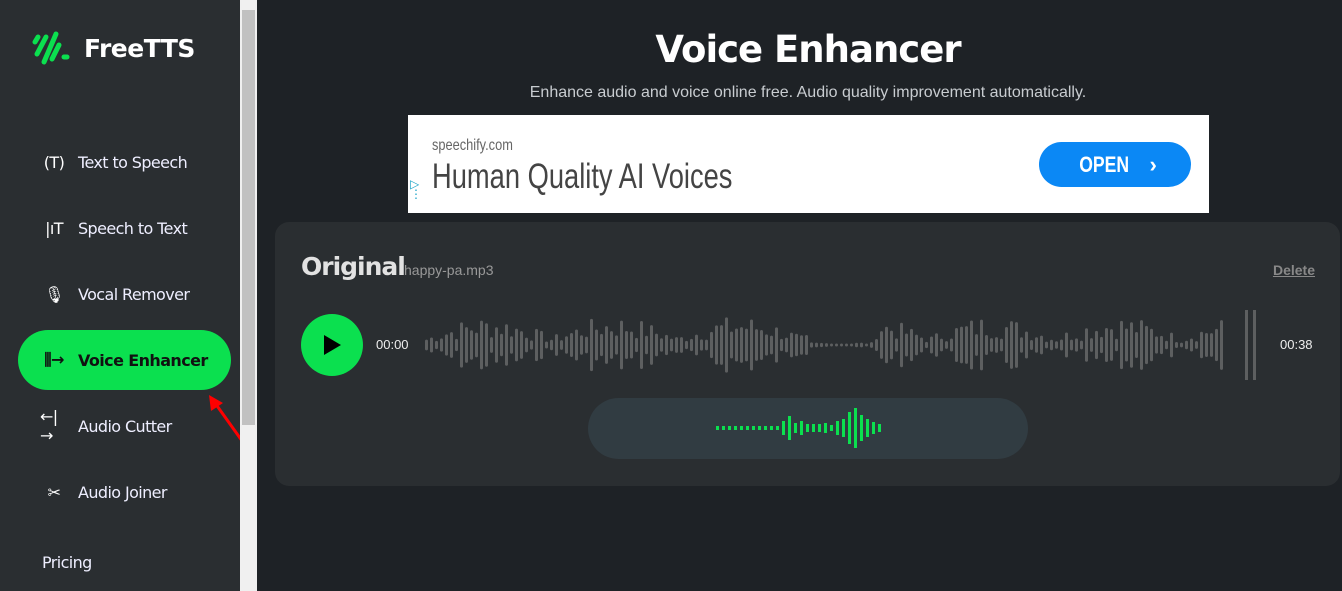 The width and height of the screenshot is (1342, 591). What do you see at coordinates (54, 359) in the screenshot?
I see `enhance-icon: ⫼→` at bounding box center [54, 359].